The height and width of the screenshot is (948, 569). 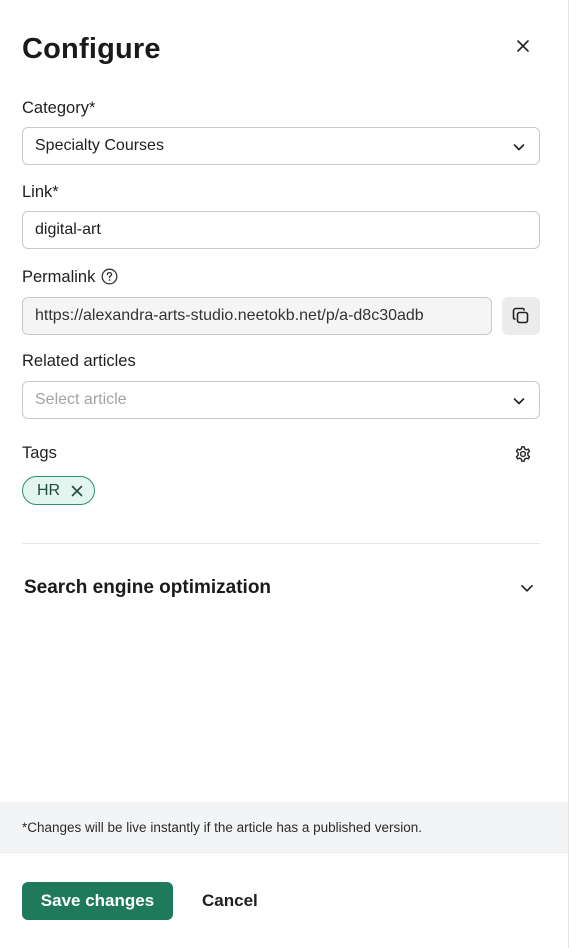 I want to click on footer: Save changes Cancel, so click(x=284, y=900).